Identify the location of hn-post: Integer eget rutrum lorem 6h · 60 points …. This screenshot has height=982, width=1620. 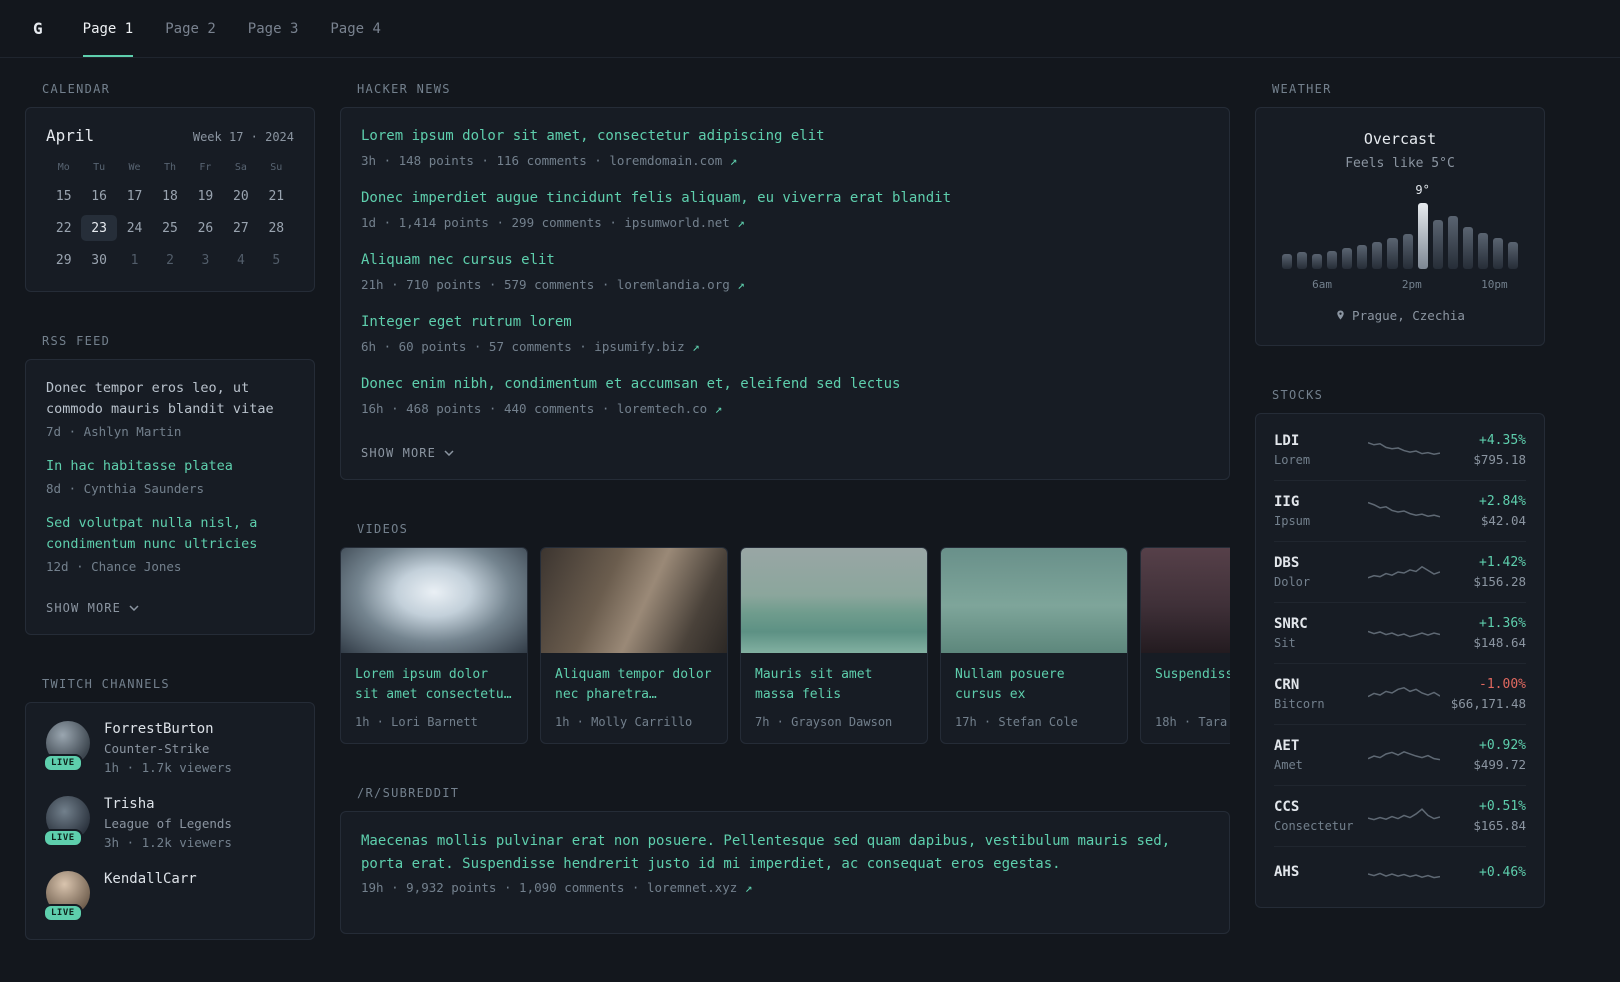
(785, 333).